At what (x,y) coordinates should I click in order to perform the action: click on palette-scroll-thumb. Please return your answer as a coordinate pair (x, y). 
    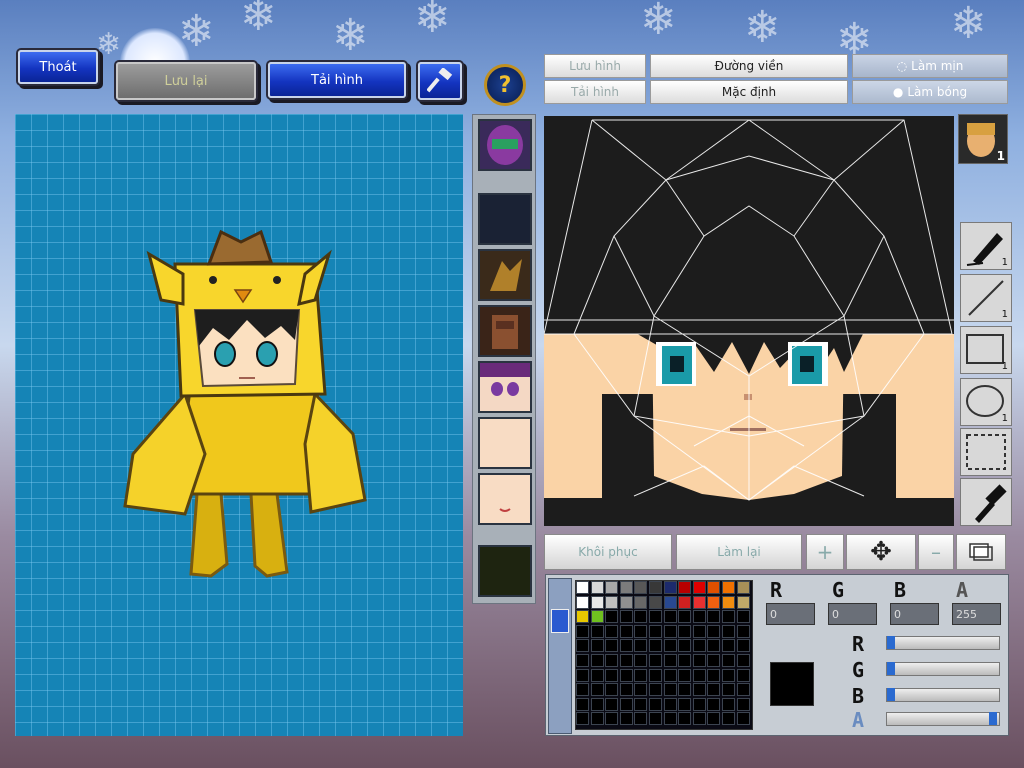
    Looking at the image, I should click on (560, 621).